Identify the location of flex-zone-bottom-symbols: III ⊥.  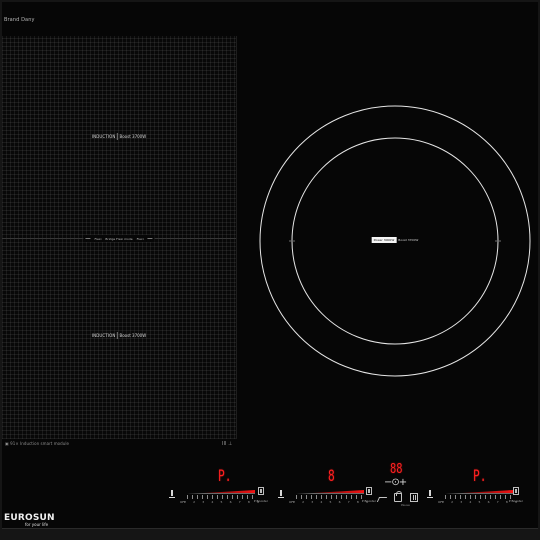
(227, 444).